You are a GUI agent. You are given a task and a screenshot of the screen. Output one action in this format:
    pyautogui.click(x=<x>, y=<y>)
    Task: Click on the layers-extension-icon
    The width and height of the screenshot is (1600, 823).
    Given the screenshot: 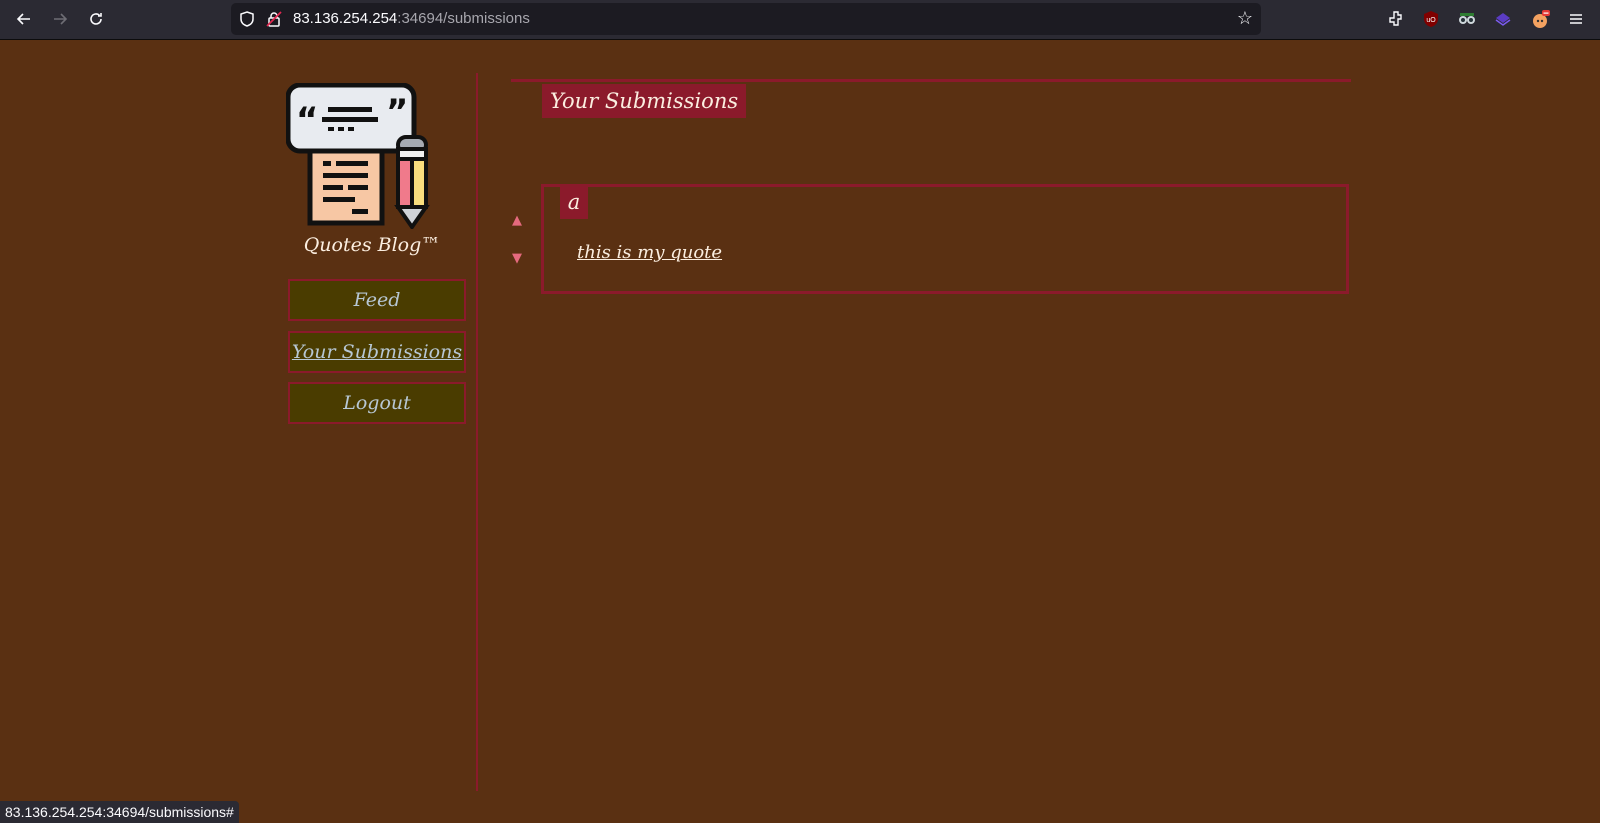 What is the action you would take?
    pyautogui.click(x=1503, y=19)
    